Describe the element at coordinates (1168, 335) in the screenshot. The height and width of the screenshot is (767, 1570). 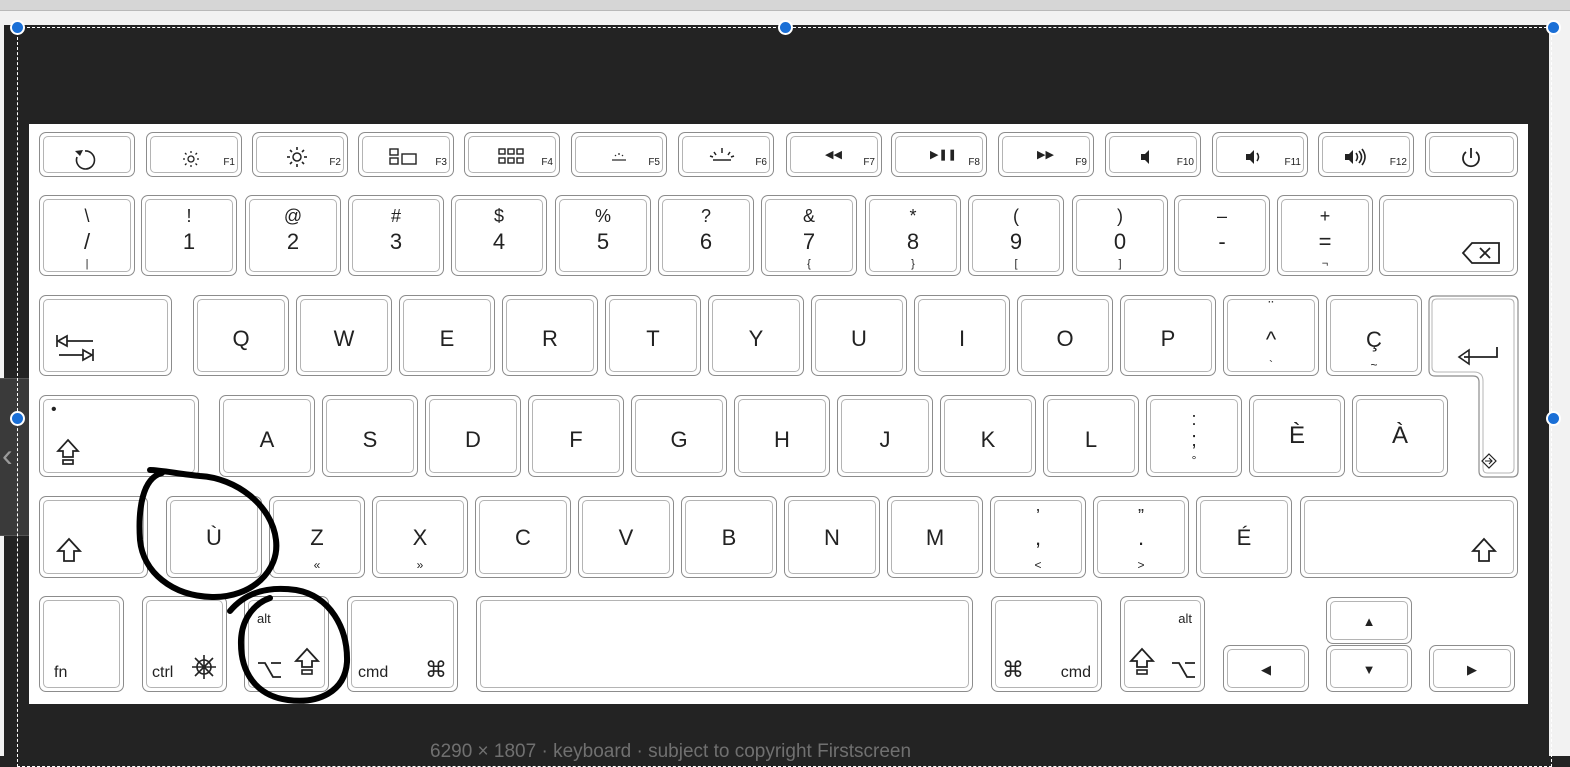
I see `key-letter-p: P` at that location.